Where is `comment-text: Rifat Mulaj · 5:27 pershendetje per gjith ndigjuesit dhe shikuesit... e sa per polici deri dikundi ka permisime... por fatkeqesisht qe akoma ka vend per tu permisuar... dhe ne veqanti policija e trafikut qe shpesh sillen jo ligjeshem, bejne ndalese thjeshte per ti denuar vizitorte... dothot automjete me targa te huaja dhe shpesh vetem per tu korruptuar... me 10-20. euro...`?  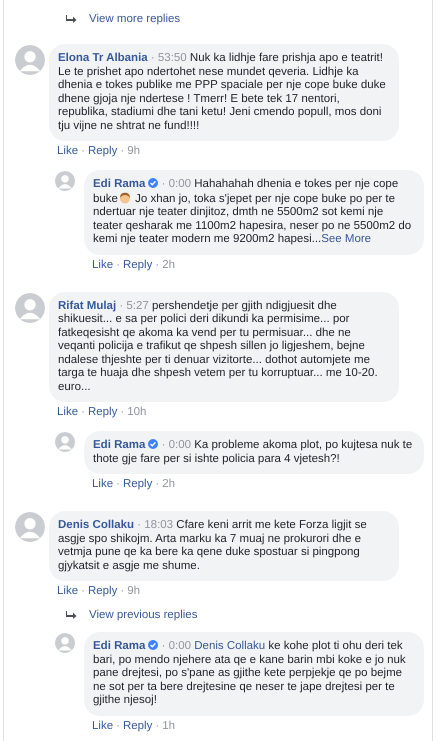 comment-text: Rifat Mulaj · 5:27 pershendetje per gjith ndigjuesit dhe shikuesit... e sa per polici deri dikundi ka permisime... por fatkeqesisht qe akoma ka vend per tu permisuar... dhe ne veqanti policija e trafikut qe shpesh sillen jo ligjeshem, bejne ndalese thjeshte per ti denuar vizitorte... dothot automjete me targa te huaja dhe shpesh vetem per tu korruptuar... me 10-20. euro... is located at coordinates (218, 346).